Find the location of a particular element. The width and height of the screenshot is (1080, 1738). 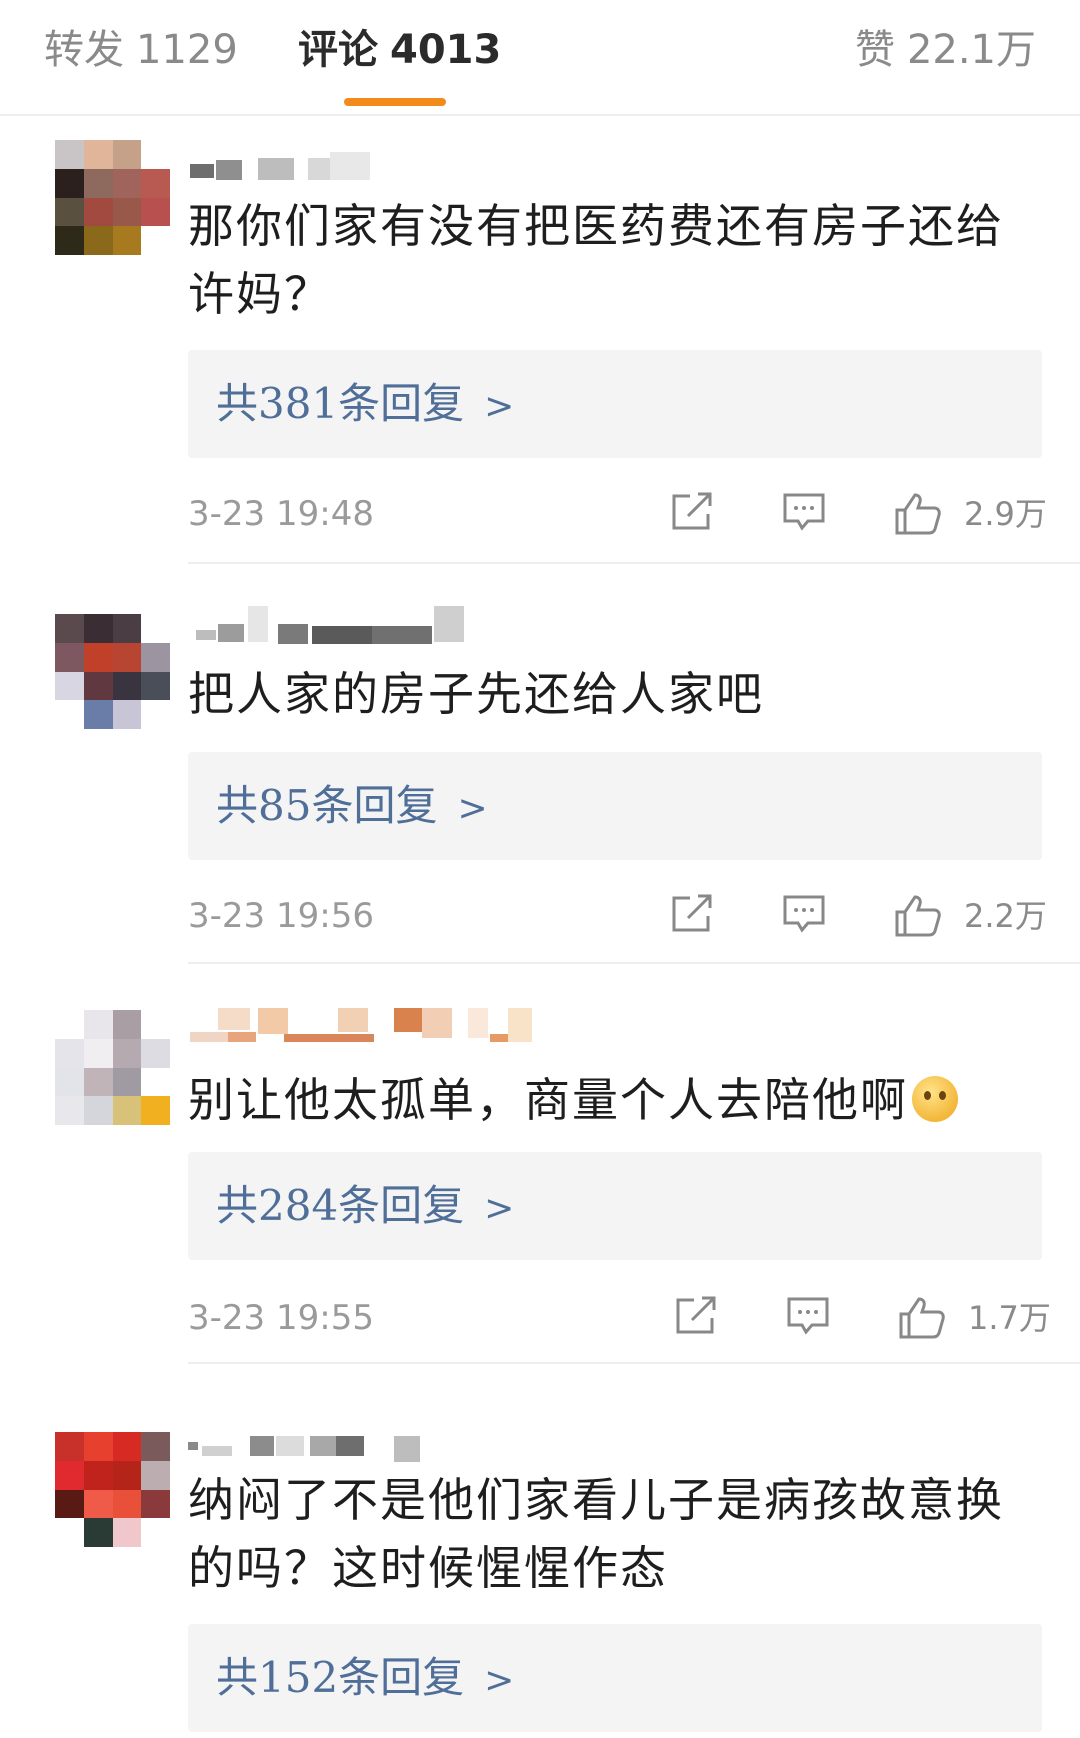

thinking-face-emoji is located at coordinates (935, 1099).